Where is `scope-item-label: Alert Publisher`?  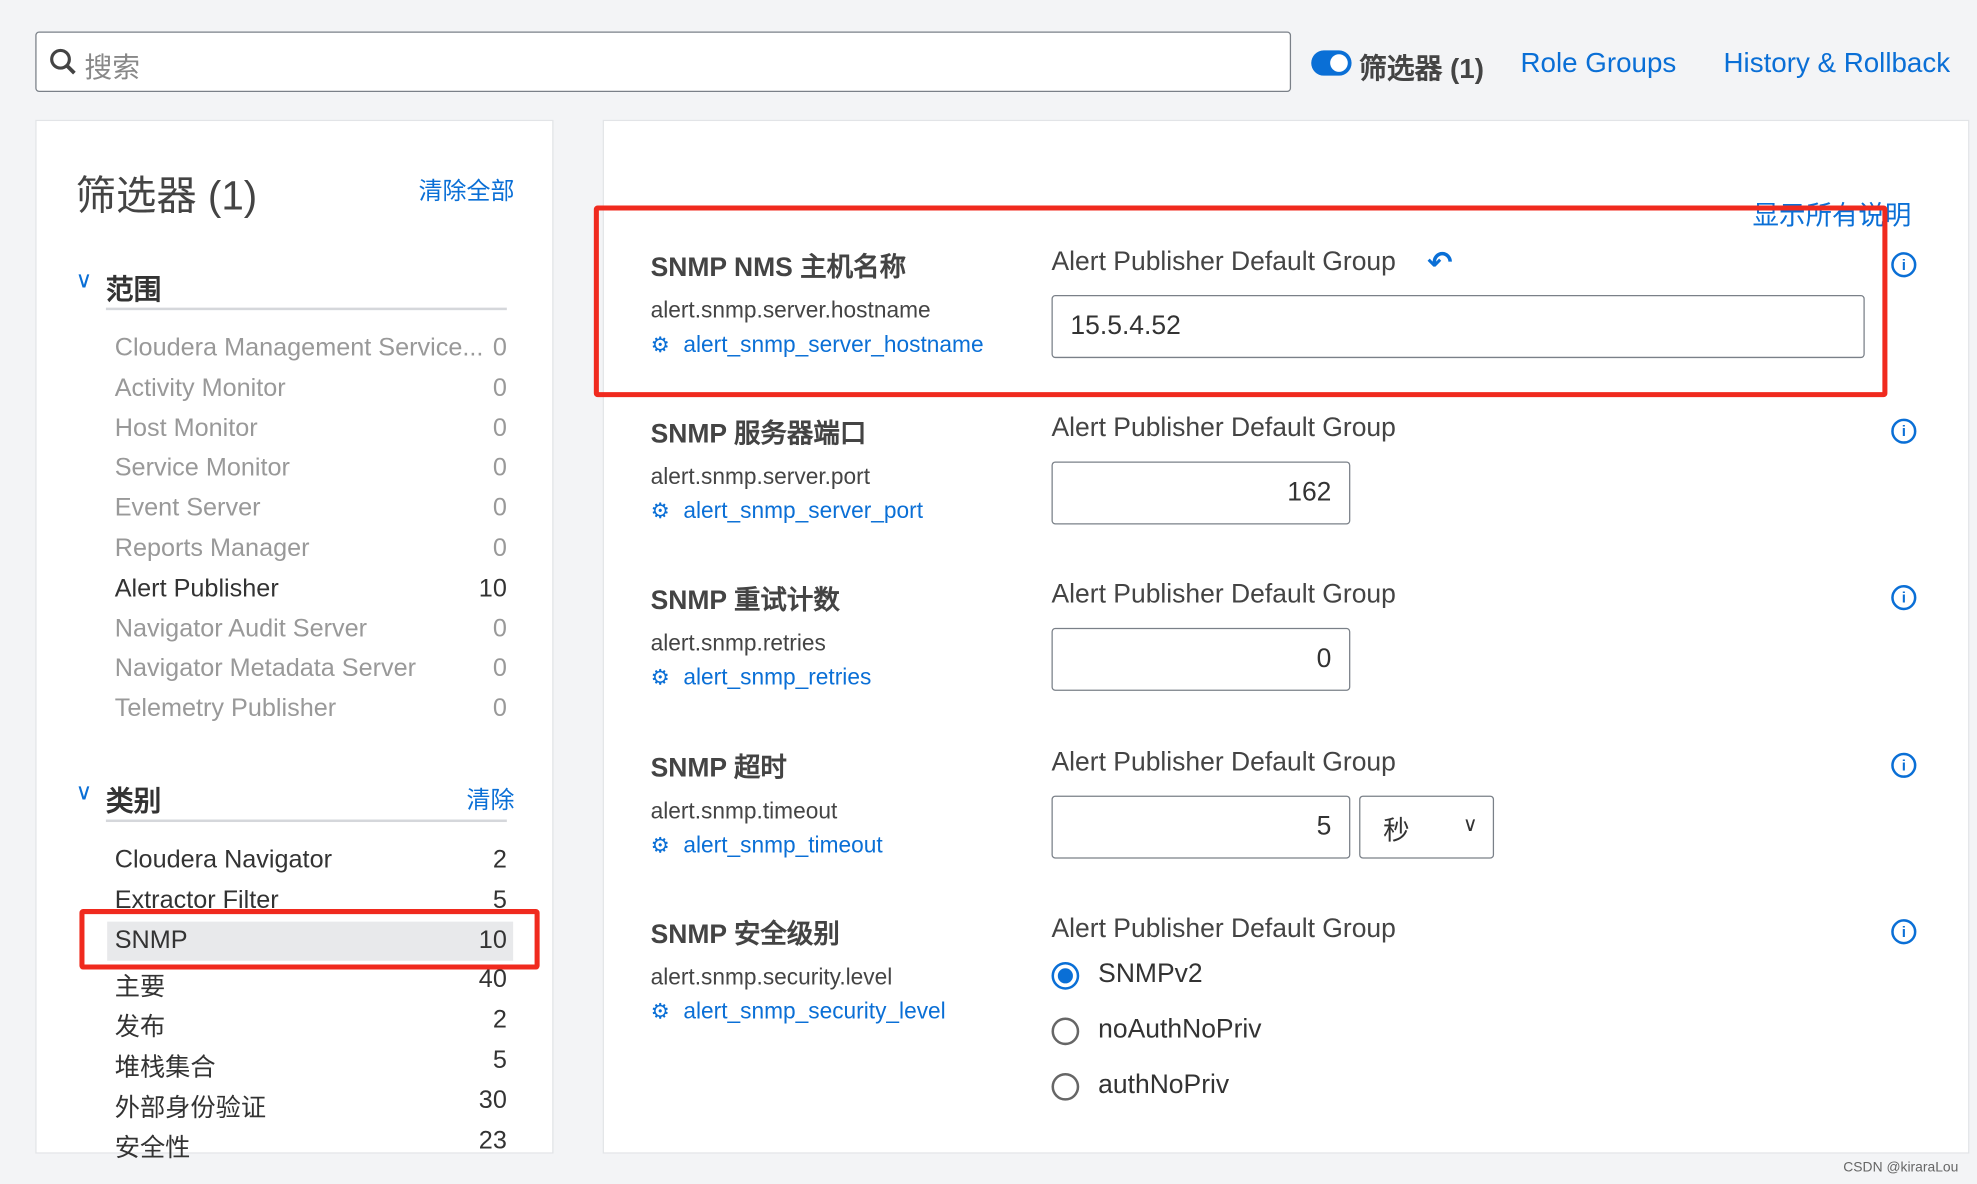
scope-item-label: Alert Publisher is located at coordinates (196, 588).